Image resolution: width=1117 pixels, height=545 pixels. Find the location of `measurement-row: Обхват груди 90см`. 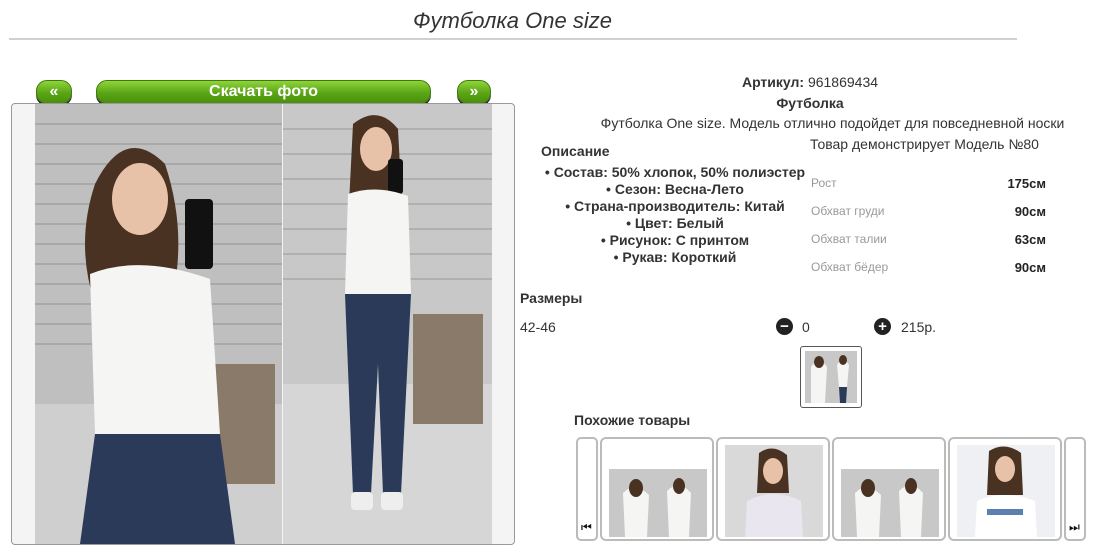

measurement-row: Обхват груди 90см is located at coordinates (931, 218).